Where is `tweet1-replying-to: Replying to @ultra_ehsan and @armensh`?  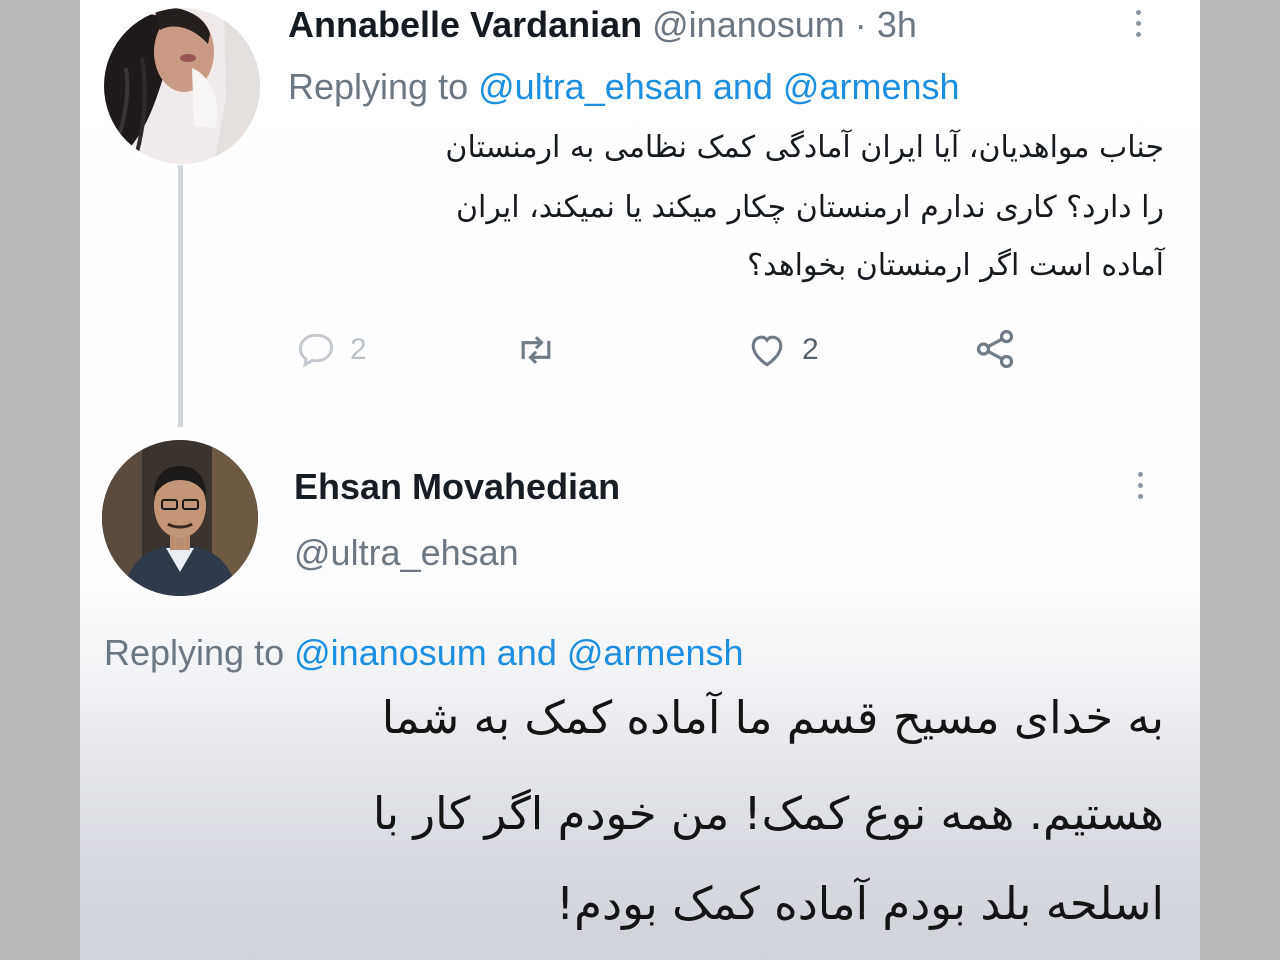 tweet1-replying-to: Replying to @ultra_ehsan and @armensh is located at coordinates (624, 87).